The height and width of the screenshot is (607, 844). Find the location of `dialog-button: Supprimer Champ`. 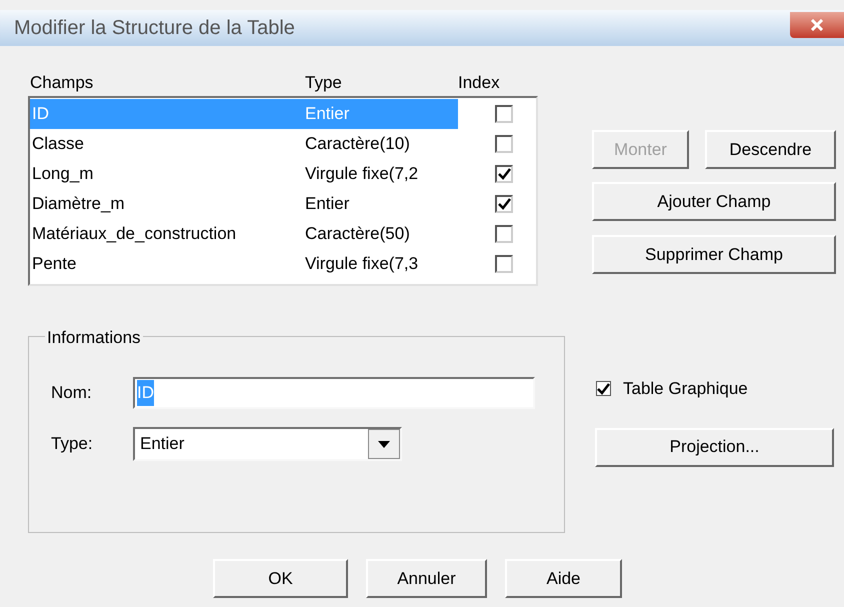

dialog-button: Supprimer Champ is located at coordinates (714, 254).